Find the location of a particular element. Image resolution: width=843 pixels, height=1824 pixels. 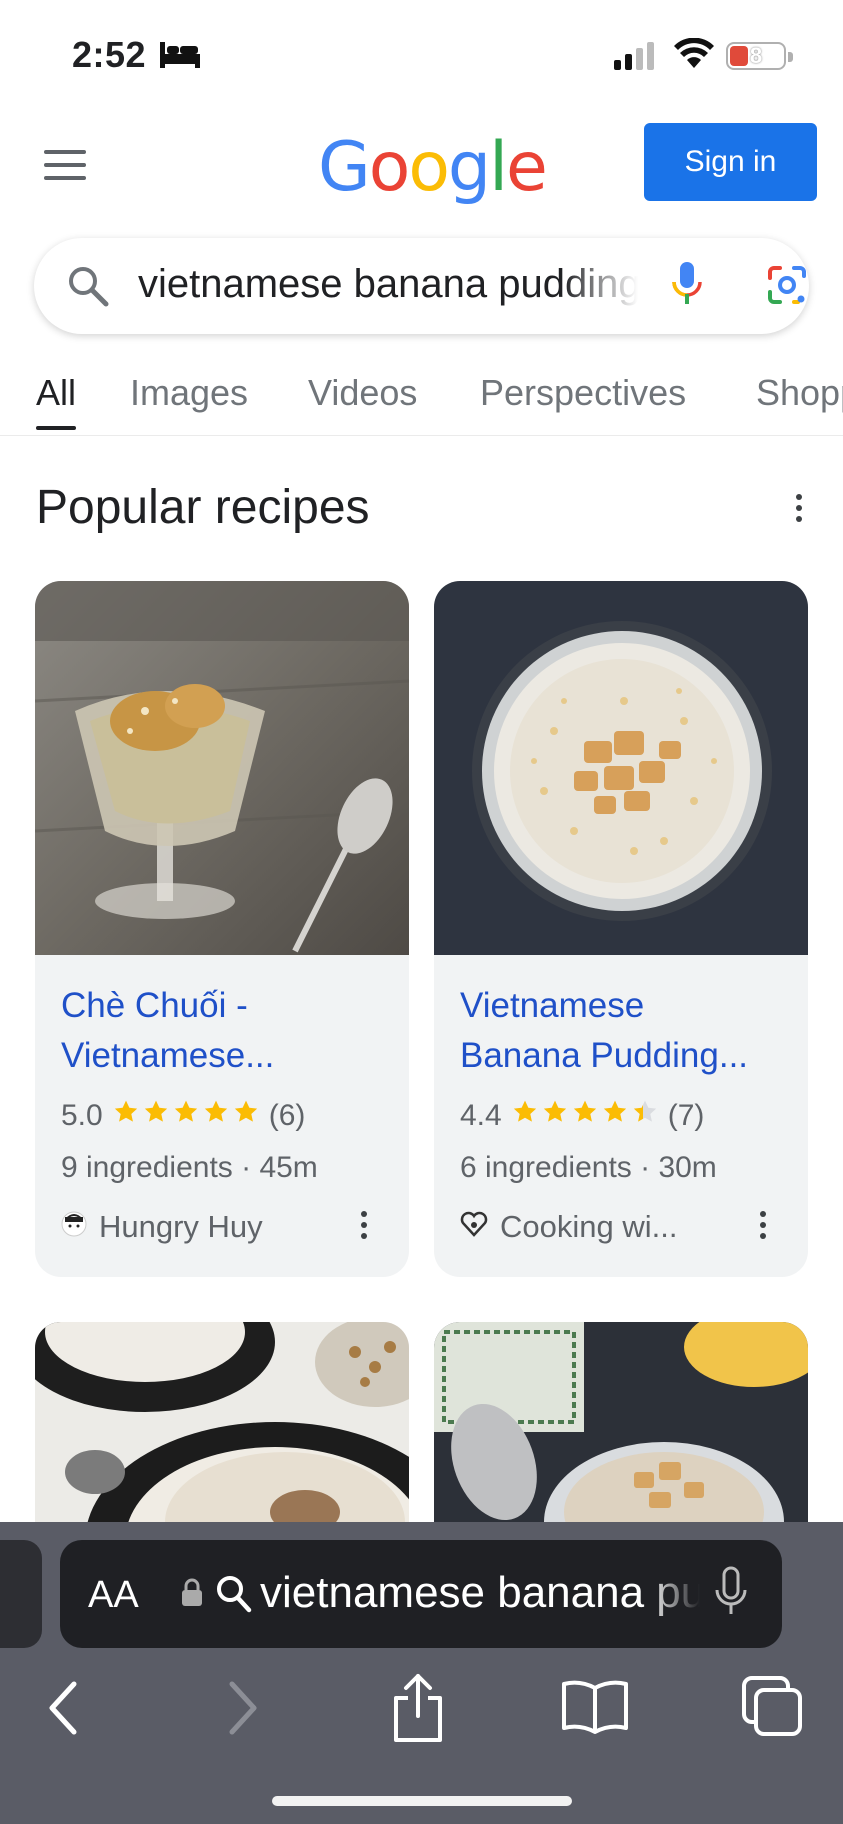

bookmarks-icon is located at coordinates (595, 1708).